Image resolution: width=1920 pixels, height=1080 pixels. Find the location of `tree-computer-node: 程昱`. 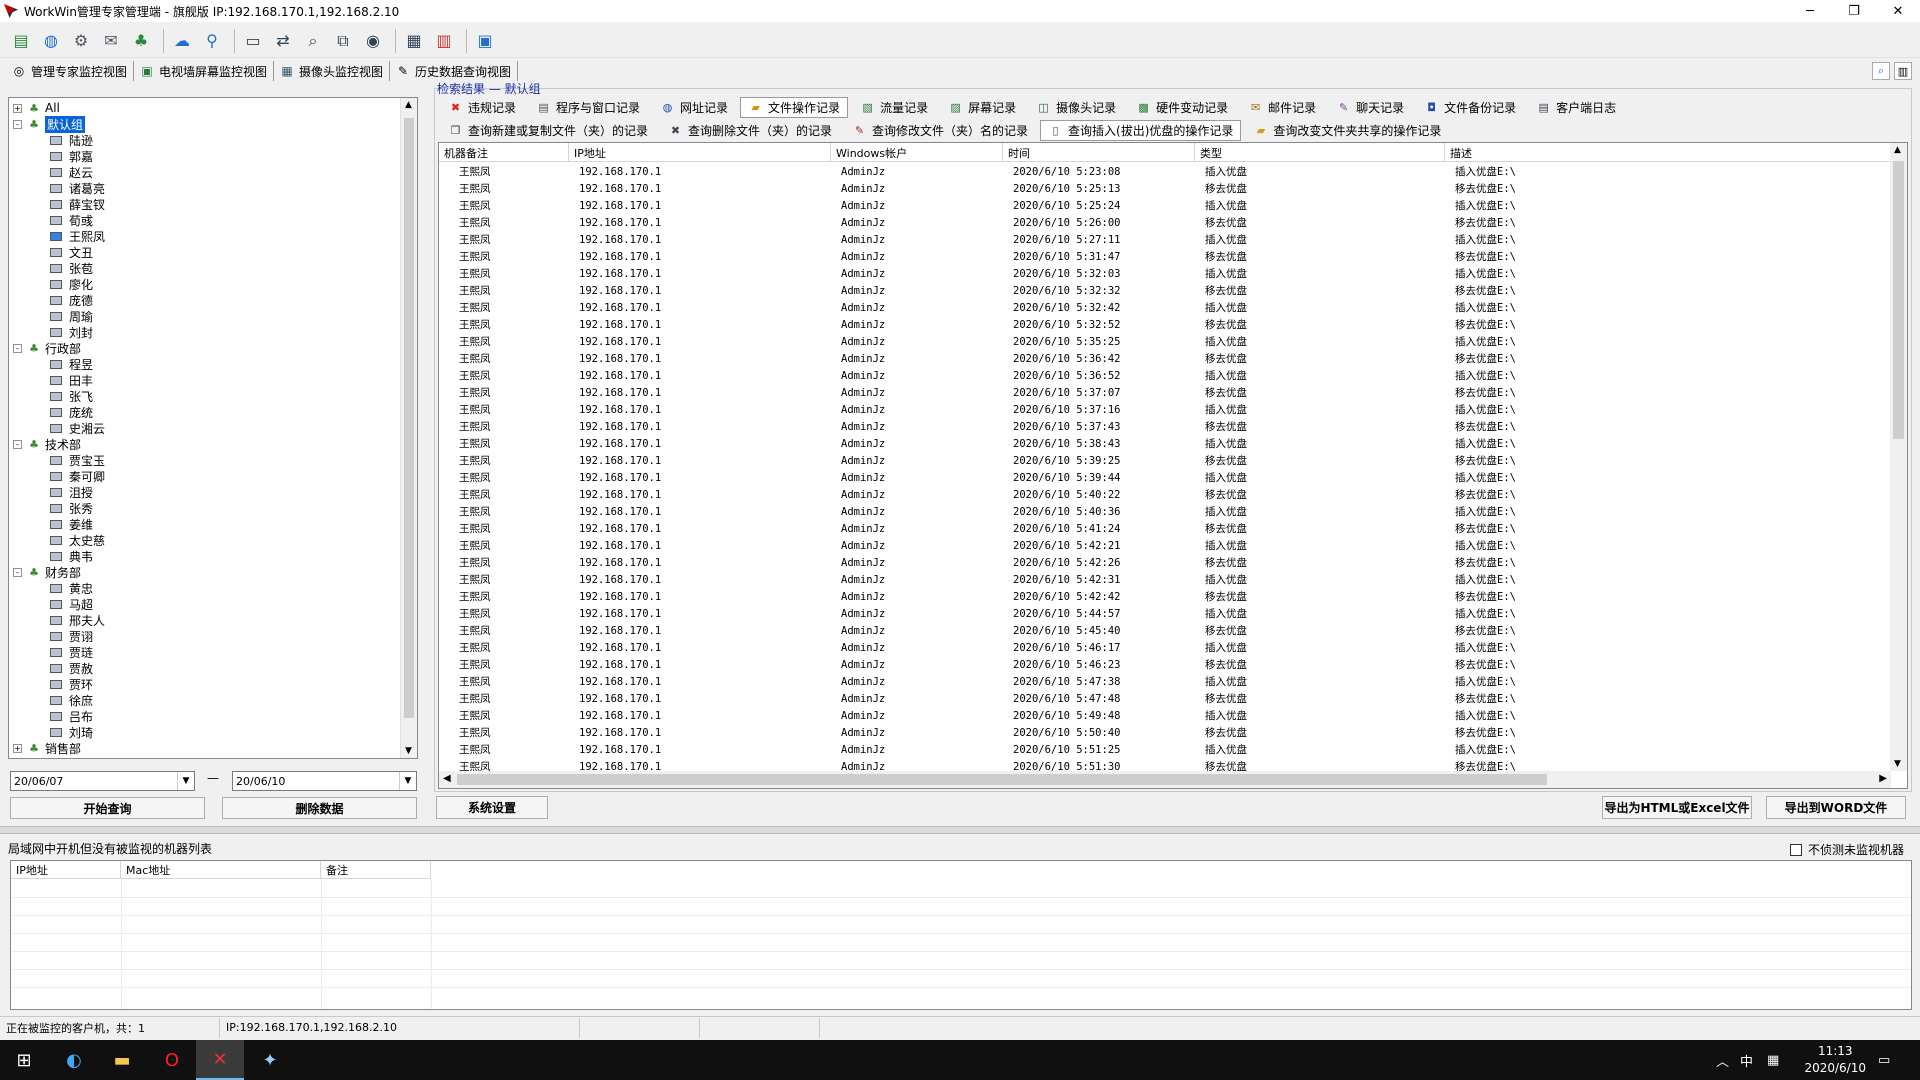

tree-computer-node: 程昱 is located at coordinates (71, 364).